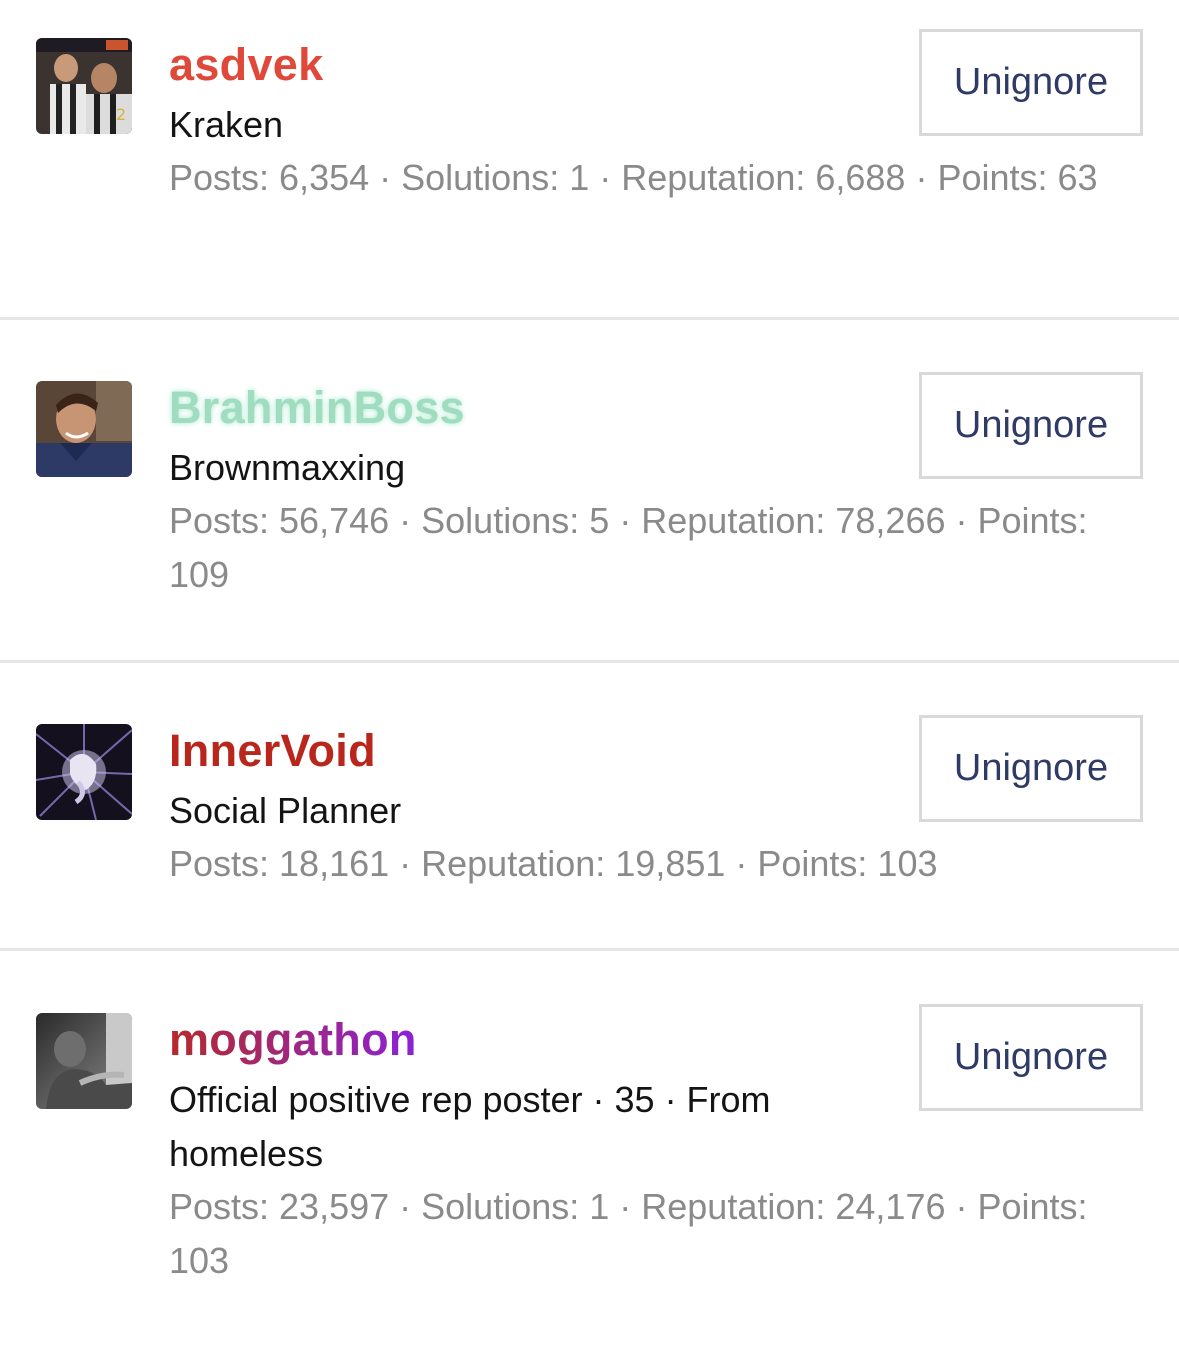 This screenshot has height=1349, width=1179. Describe the element at coordinates (246, 65) in the screenshot. I see `username-link: asdvek` at that location.